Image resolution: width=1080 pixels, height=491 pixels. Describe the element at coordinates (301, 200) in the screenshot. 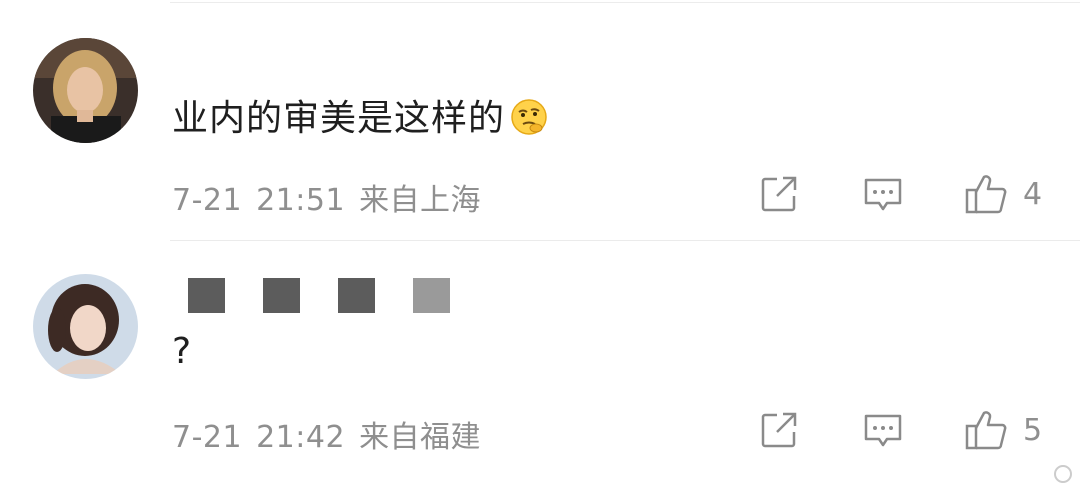

I see `comment-time: 21:51` at that location.